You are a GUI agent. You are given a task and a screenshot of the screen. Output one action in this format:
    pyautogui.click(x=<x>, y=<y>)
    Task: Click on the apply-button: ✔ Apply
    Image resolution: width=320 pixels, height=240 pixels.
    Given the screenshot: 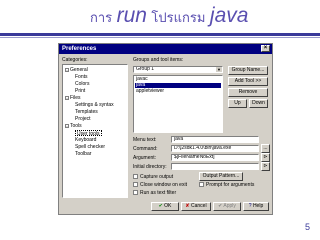 What is the action you would take?
    pyautogui.click(x=227, y=206)
    